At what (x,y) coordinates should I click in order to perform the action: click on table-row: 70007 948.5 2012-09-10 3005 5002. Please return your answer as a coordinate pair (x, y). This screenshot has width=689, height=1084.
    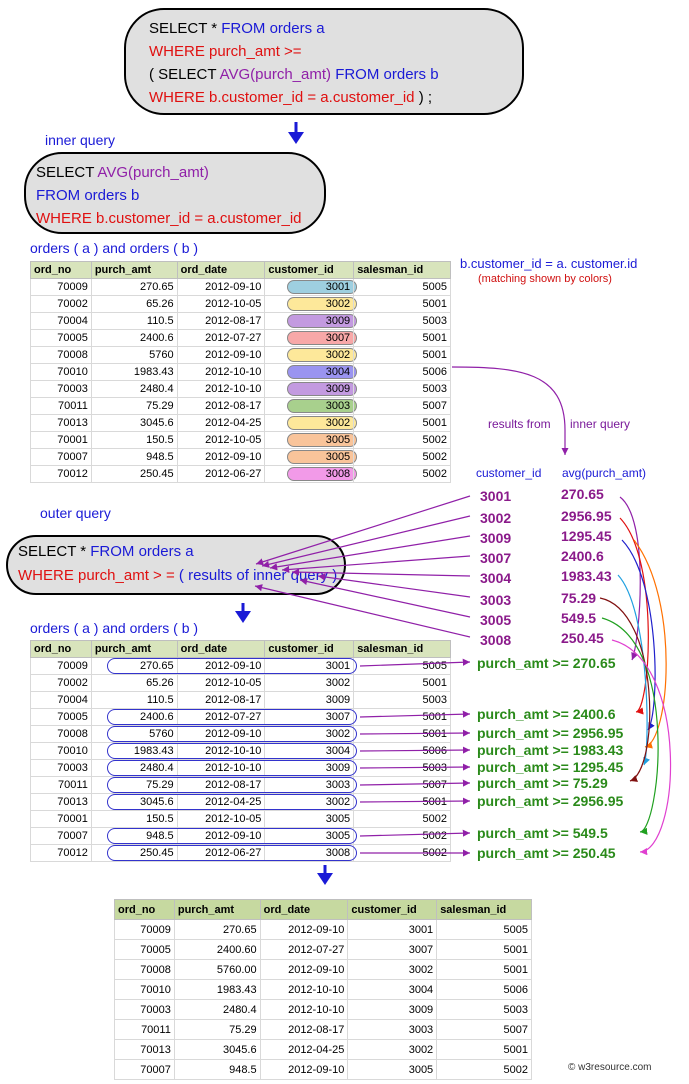
    Looking at the image, I should click on (240, 457).